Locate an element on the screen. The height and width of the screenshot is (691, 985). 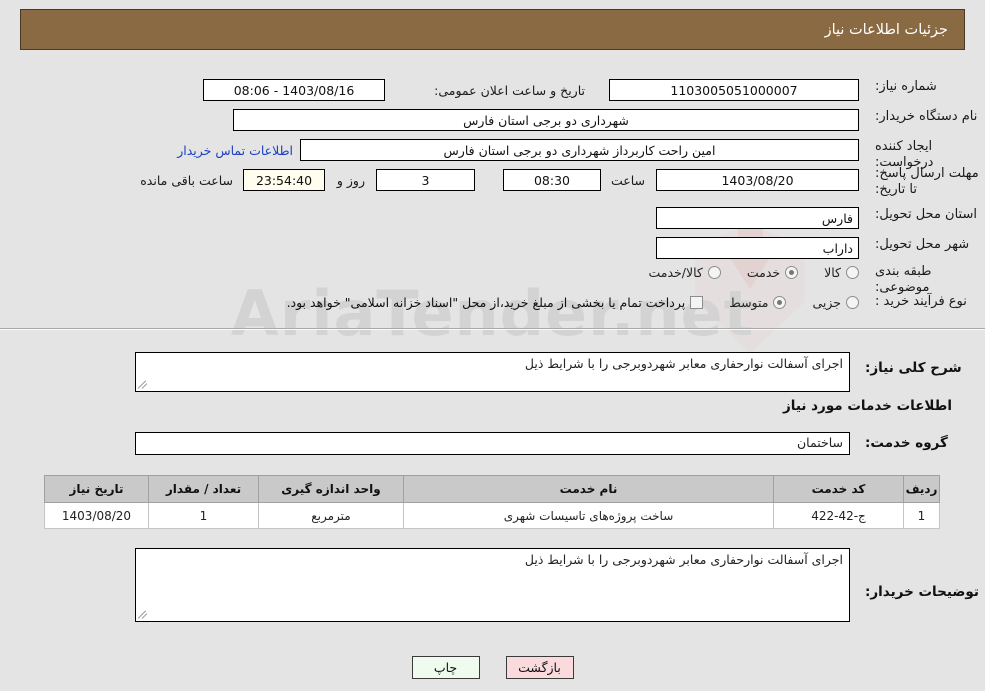
announcement-label: تاریخ و ساعت اعلان عمومی: is located at coordinates (509, 90).